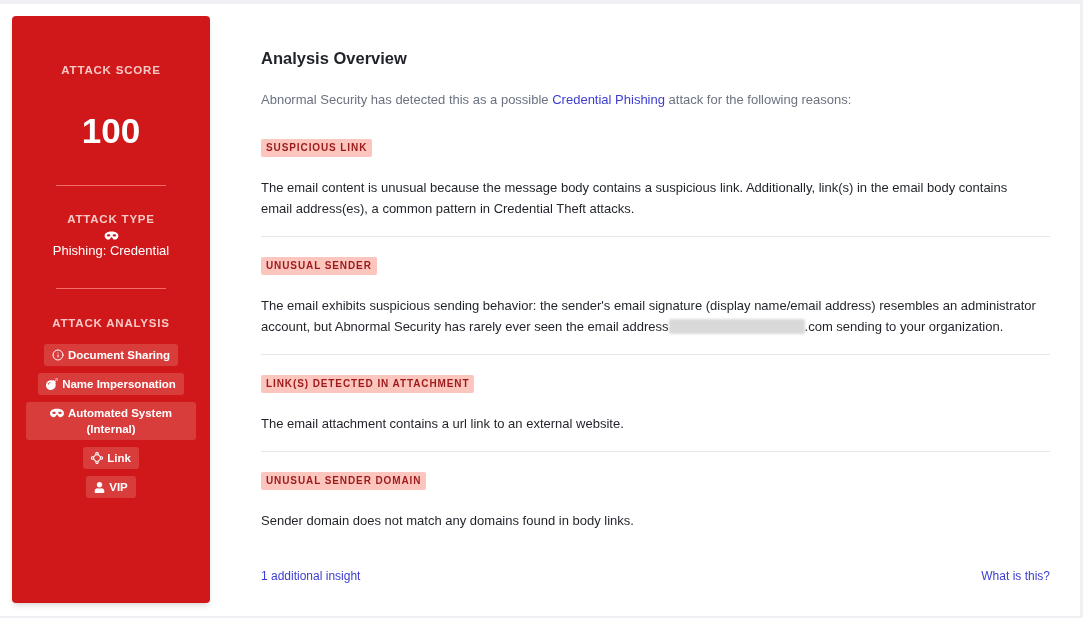 The height and width of the screenshot is (618, 1083). Describe the element at coordinates (111, 219) in the screenshot. I see `attack-type-label: ATTACK TYPE` at that location.